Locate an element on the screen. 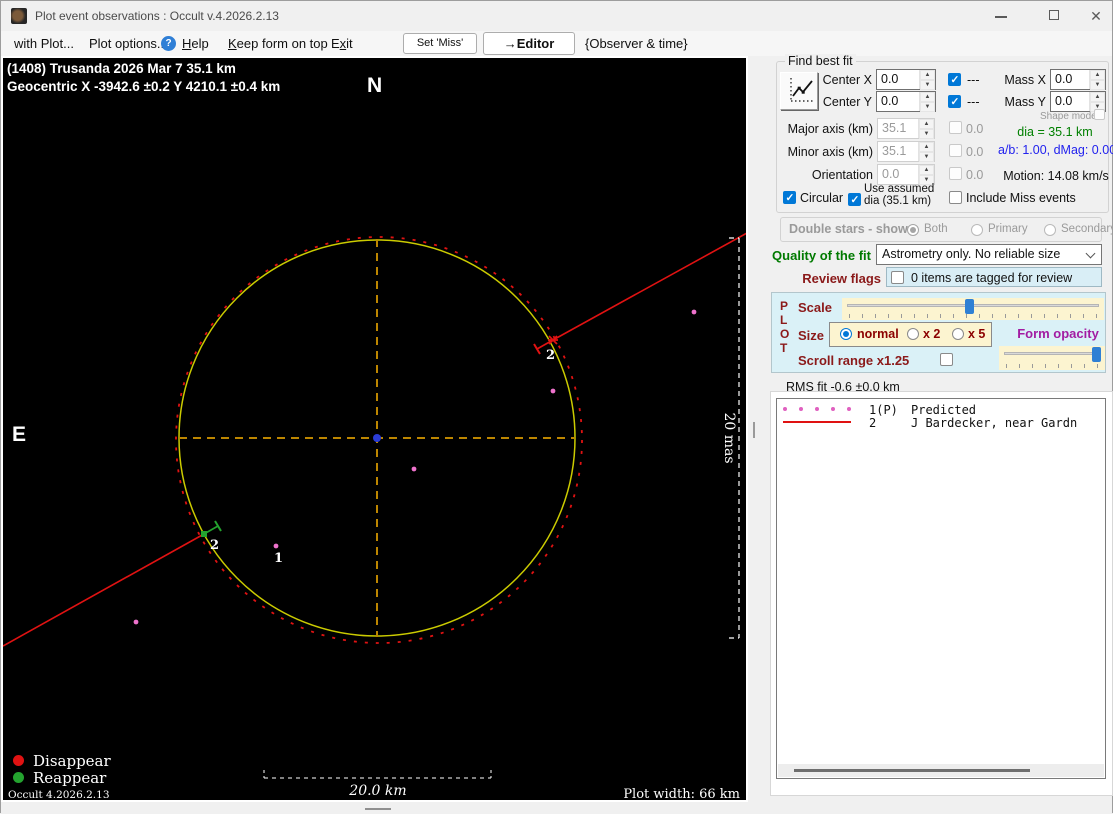  center-x-value: 0.0 is located at coordinates (898, 79).